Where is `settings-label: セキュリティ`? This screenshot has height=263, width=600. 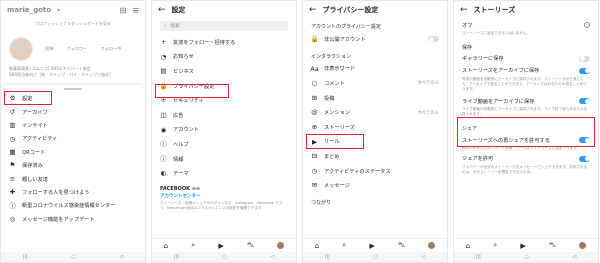
settings-label: セキュリティ is located at coordinates (188, 101).